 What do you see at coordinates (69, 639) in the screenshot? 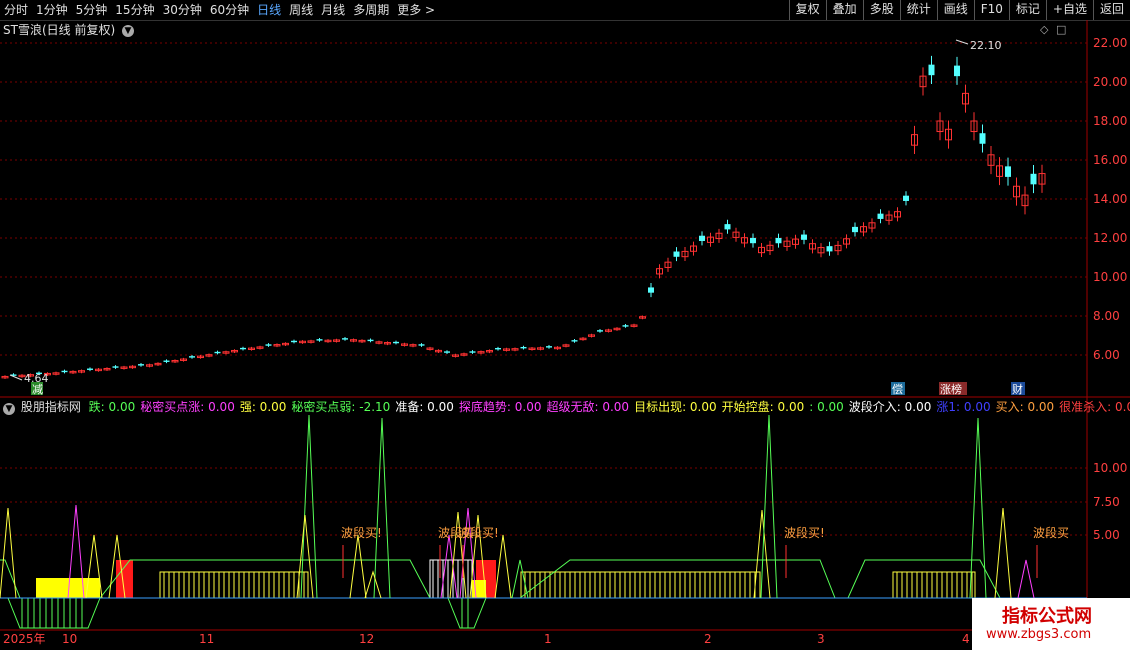
I see `time-label: 10` at bounding box center [69, 639].